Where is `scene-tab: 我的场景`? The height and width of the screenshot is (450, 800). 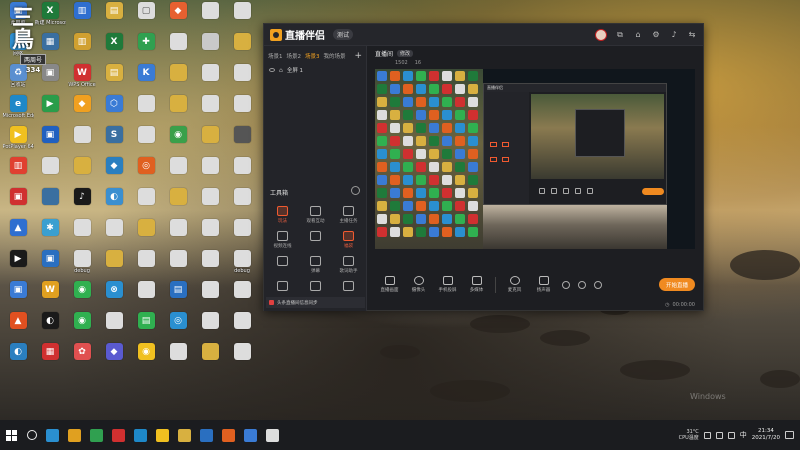 scene-tab: 我的场景 is located at coordinates (335, 56).